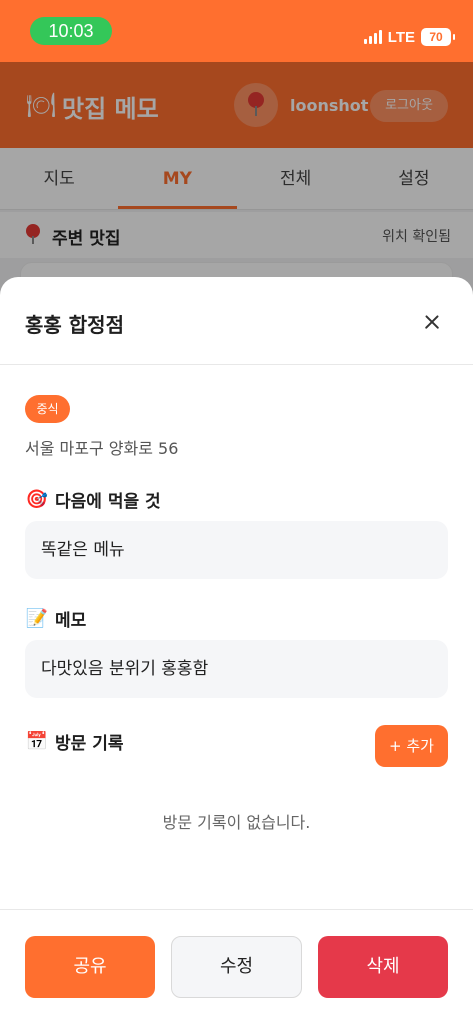 This screenshot has height=1024, width=473. What do you see at coordinates (90, 967) in the screenshot?
I see `share-button: 공유` at bounding box center [90, 967].